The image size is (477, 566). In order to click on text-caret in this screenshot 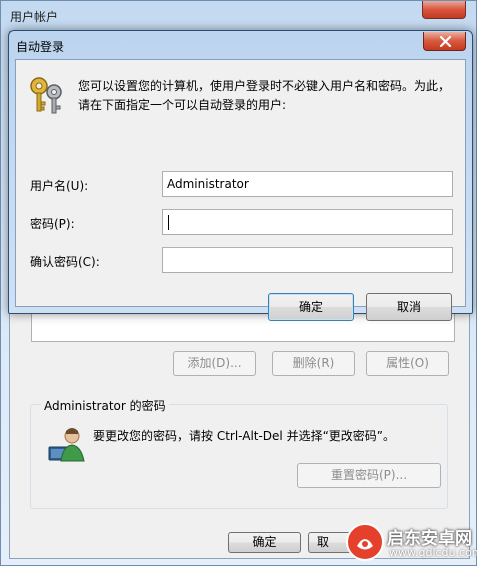, I will do `click(168, 222)`.